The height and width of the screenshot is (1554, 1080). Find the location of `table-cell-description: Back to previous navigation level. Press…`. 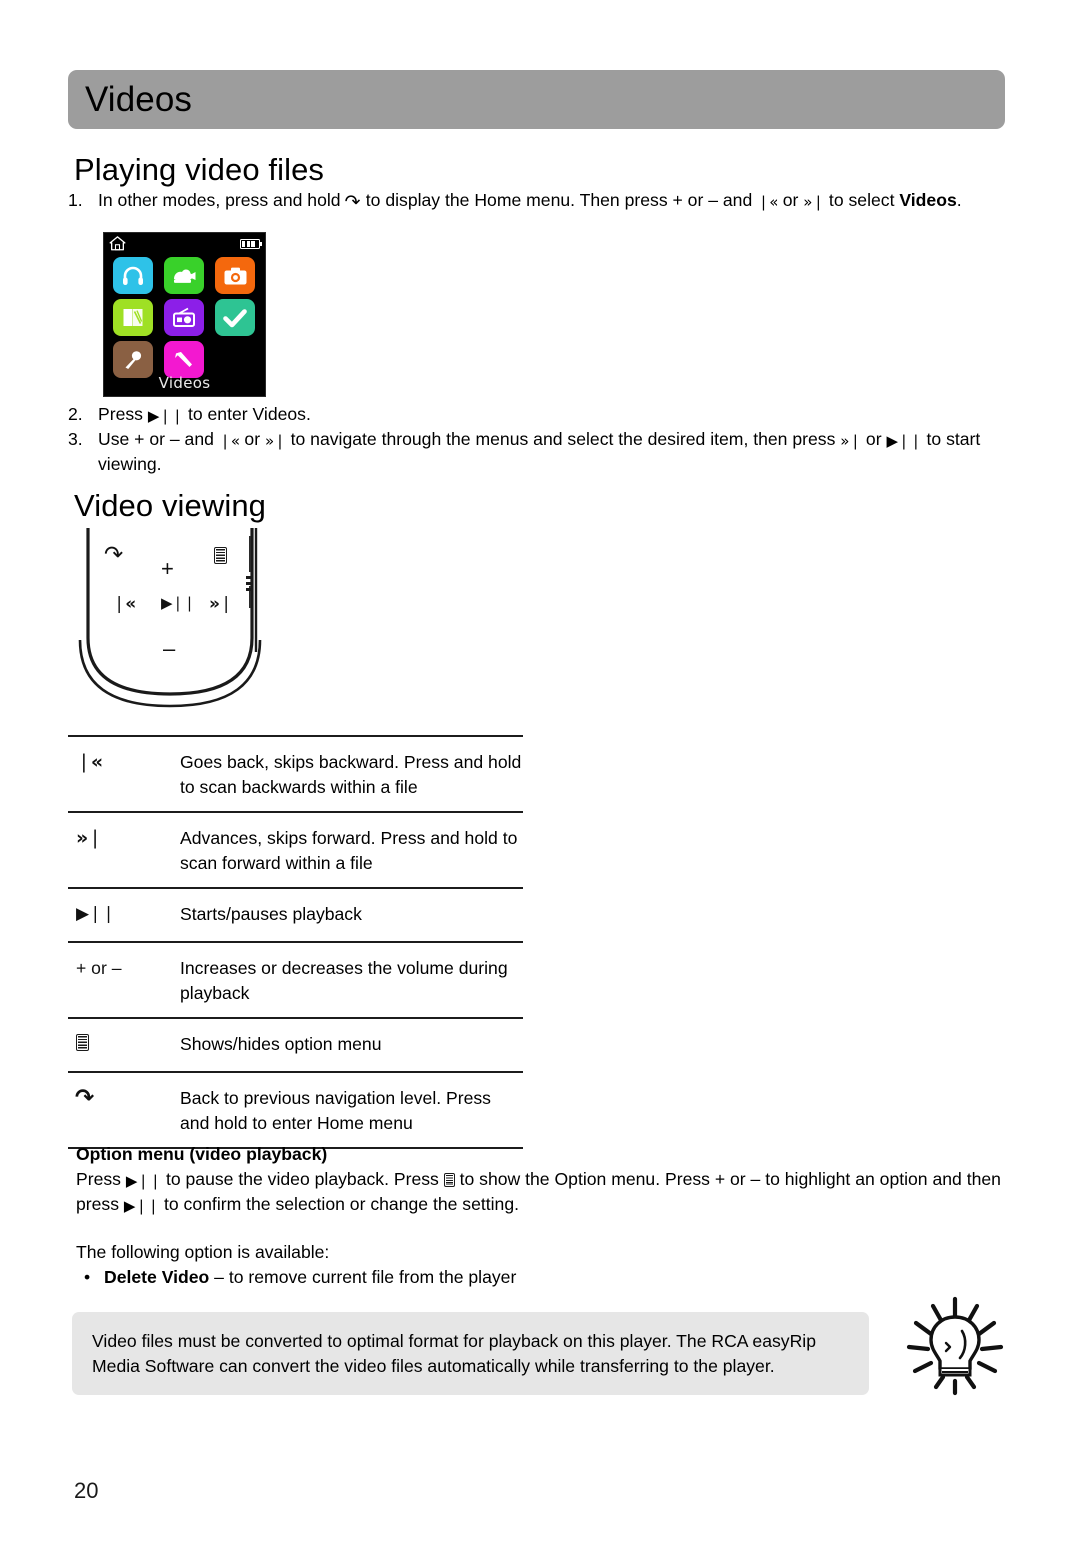

table-cell-description: Back to previous navigation level. Press… is located at coordinates (335, 1110).